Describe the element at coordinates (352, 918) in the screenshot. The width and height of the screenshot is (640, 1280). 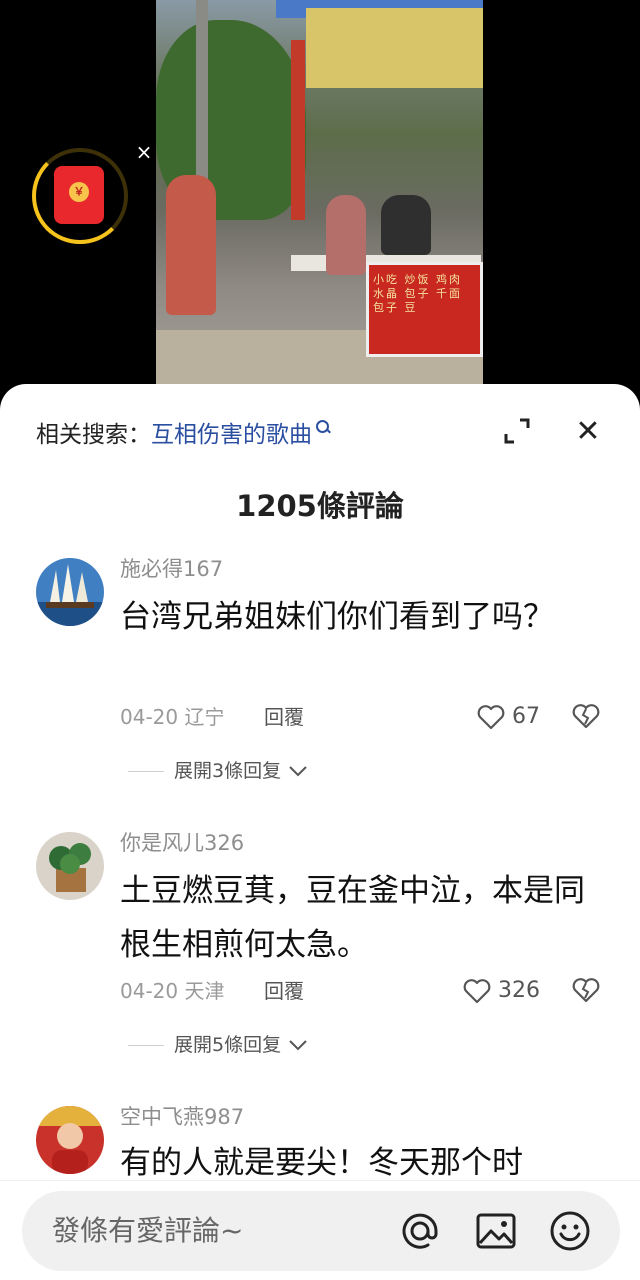
I see `comment-text: 土豆燃豆萁，豆在釜中泣，本是同根生相煎何太急。` at that location.